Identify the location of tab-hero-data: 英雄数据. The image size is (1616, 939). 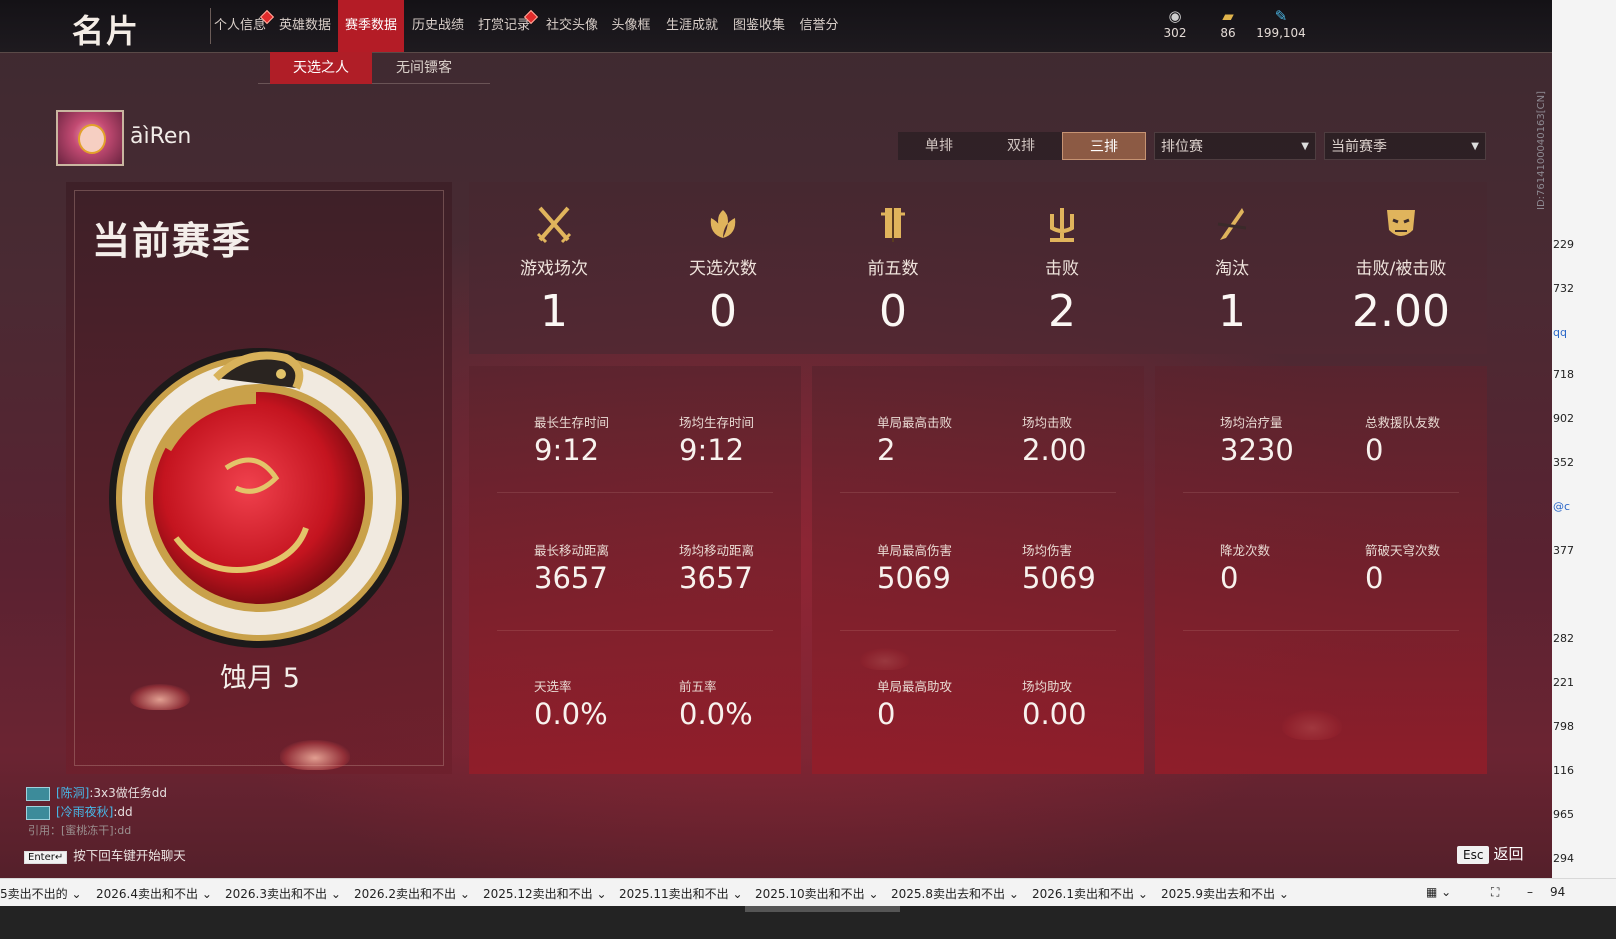
(305, 26).